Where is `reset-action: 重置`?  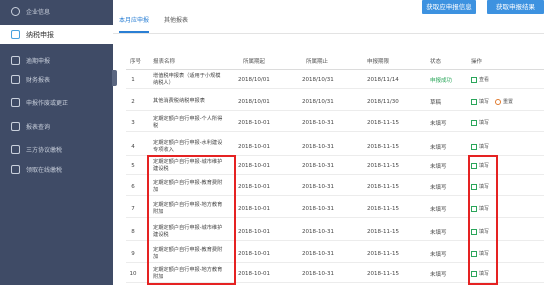 reset-action: 重置 is located at coordinates (504, 101).